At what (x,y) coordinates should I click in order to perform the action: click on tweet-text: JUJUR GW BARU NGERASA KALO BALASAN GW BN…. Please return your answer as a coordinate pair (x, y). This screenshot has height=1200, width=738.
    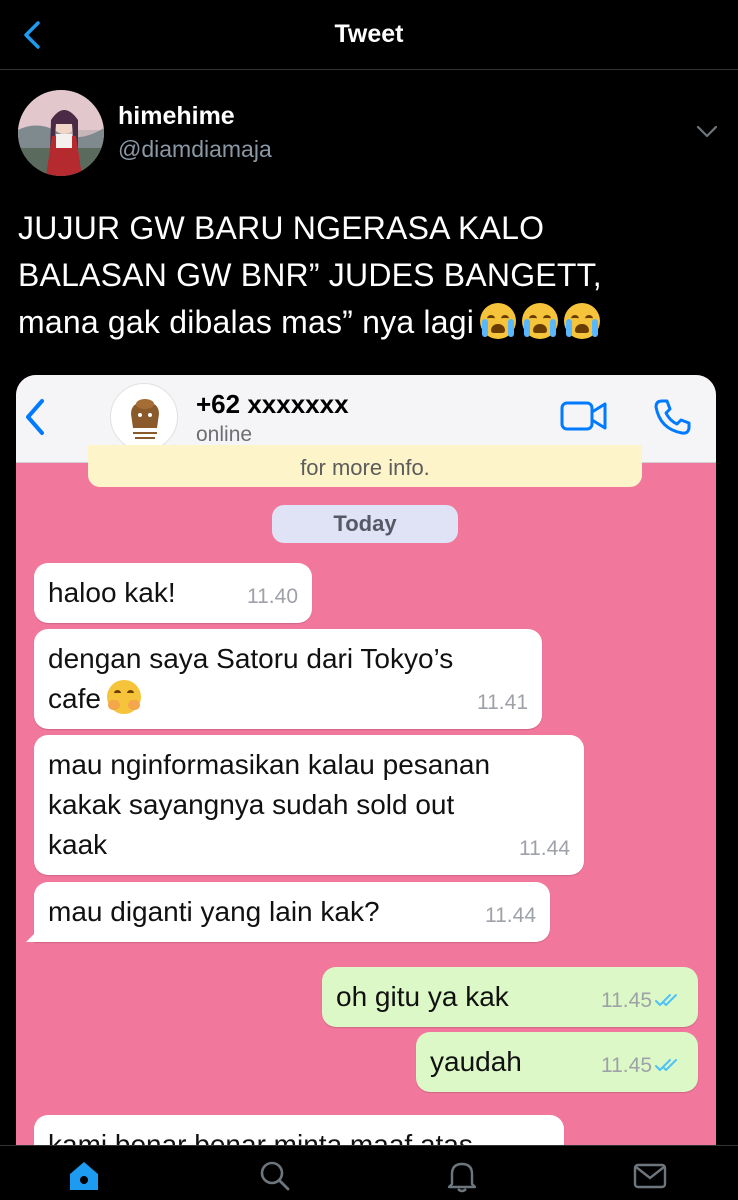
    Looking at the image, I should click on (368, 275).